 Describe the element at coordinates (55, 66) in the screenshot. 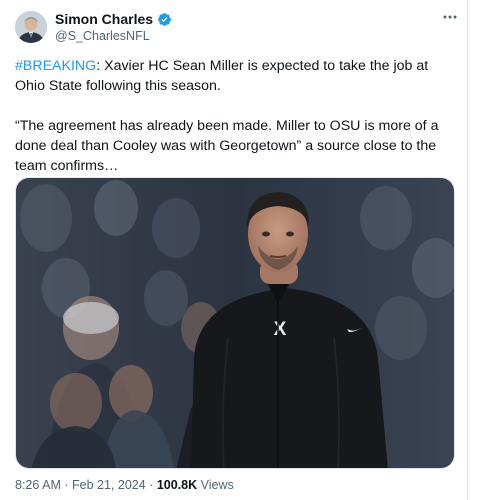

I see `hashtag-link: #BREAKING` at that location.